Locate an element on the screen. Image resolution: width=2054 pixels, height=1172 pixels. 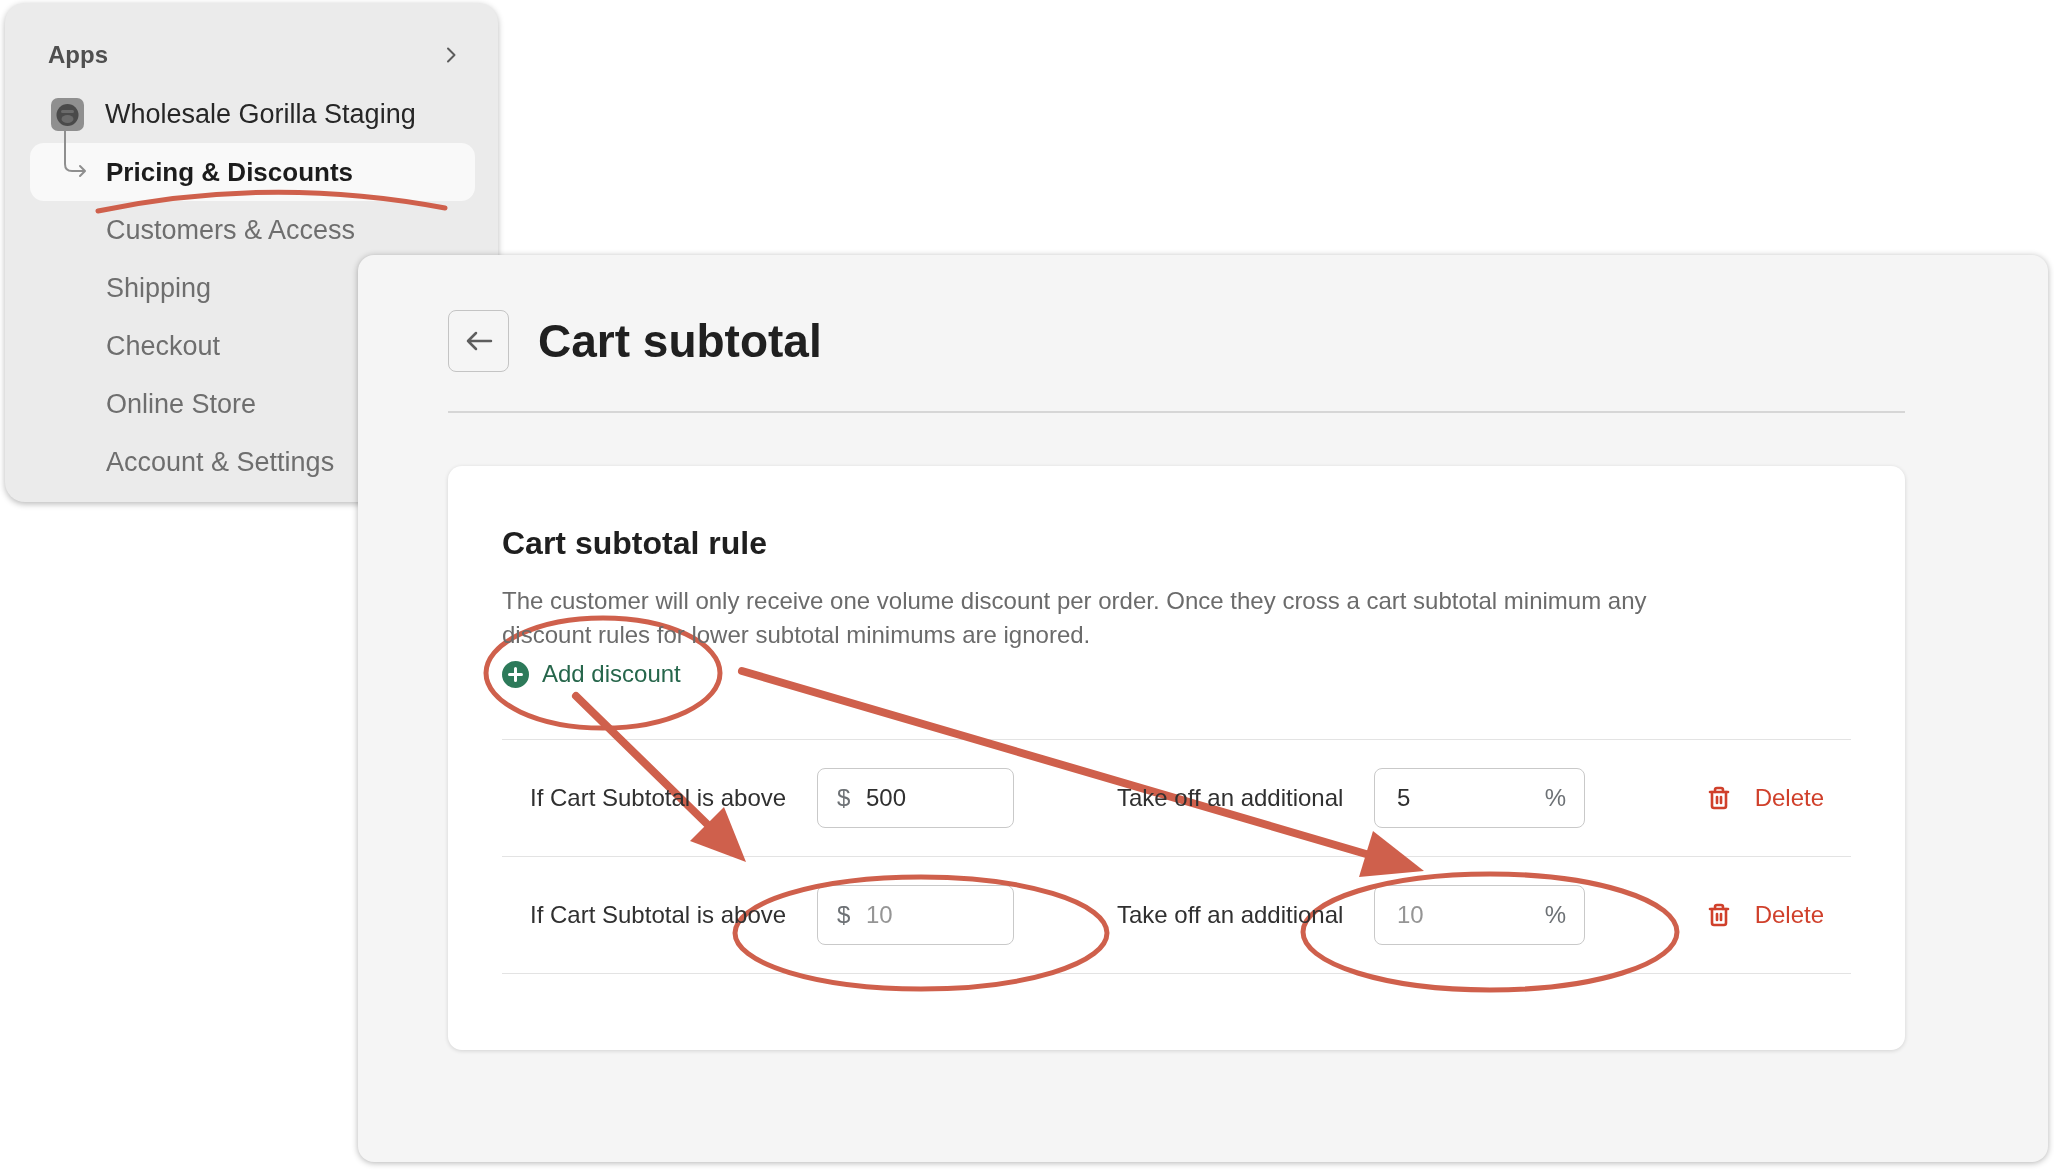
back-arrow-icon is located at coordinates (478, 341).